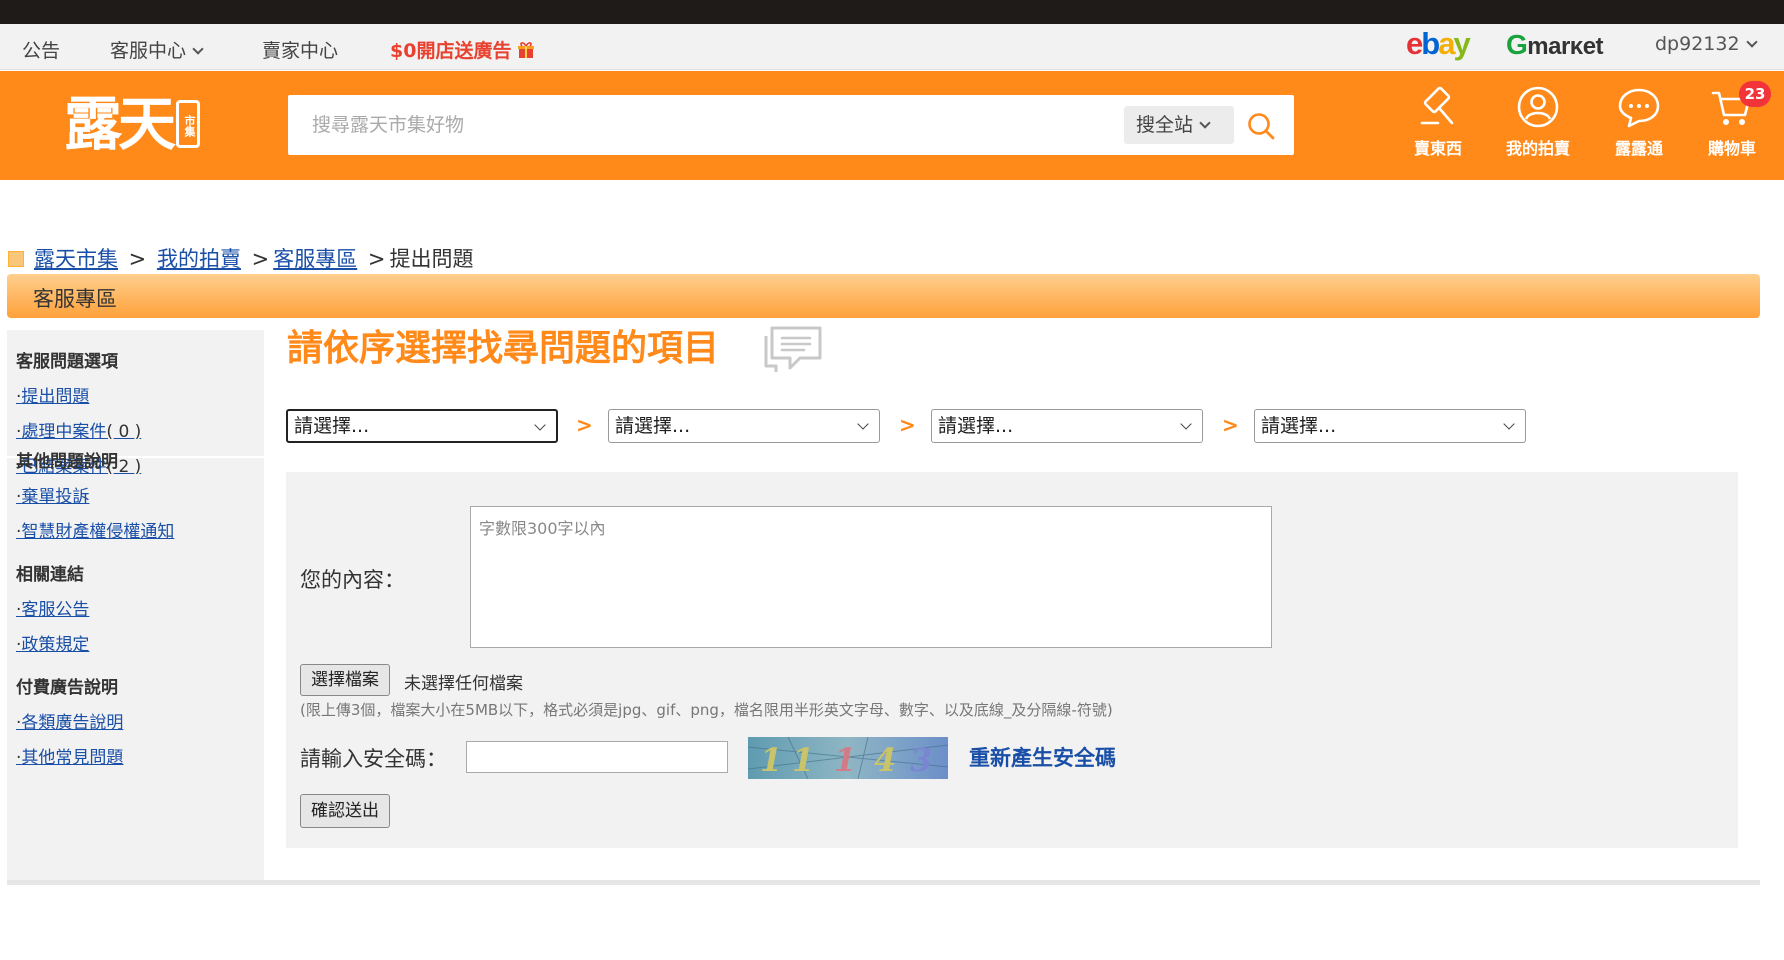  What do you see at coordinates (345, 811) in the screenshot?
I see `submit-button: 確認送出` at bounding box center [345, 811].